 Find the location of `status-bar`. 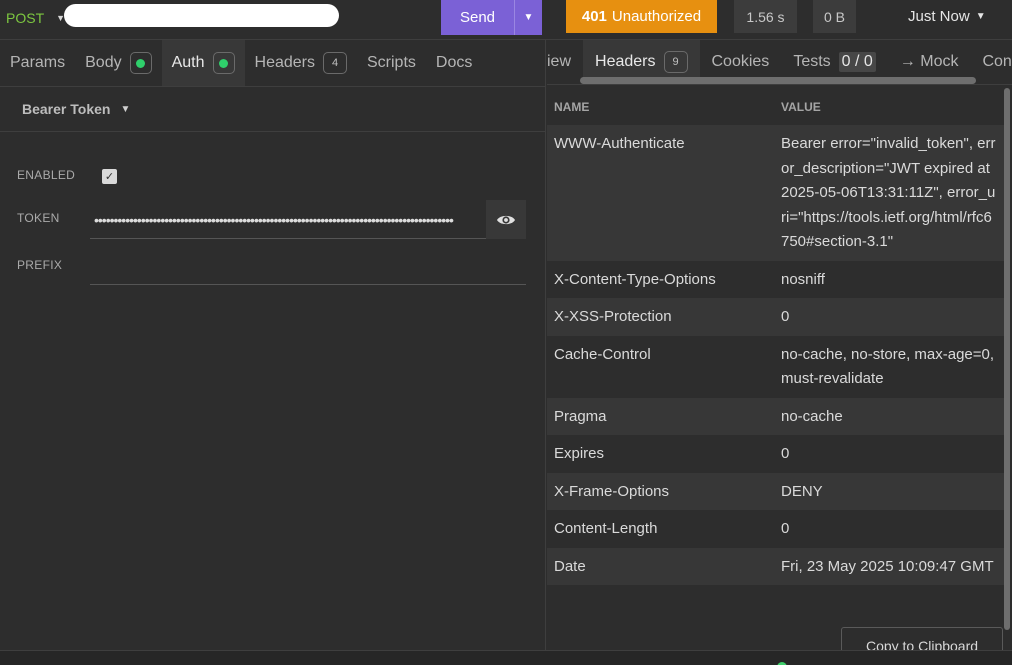

status-bar is located at coordinates (506, 657).